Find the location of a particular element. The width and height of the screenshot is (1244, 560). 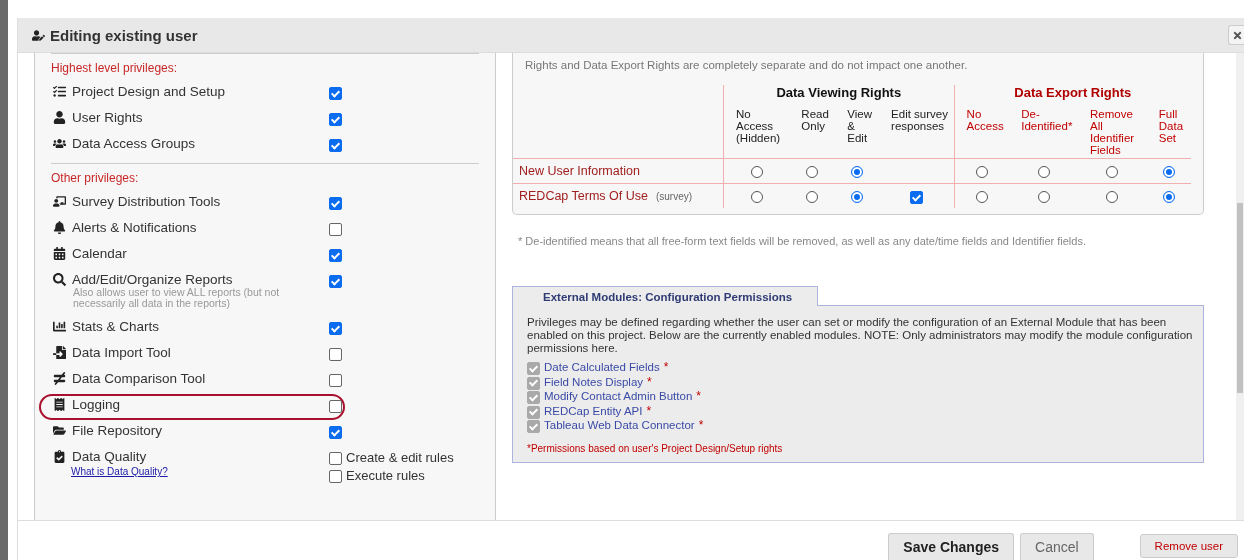

column-header: No Access is located at coordinates (982, 133).